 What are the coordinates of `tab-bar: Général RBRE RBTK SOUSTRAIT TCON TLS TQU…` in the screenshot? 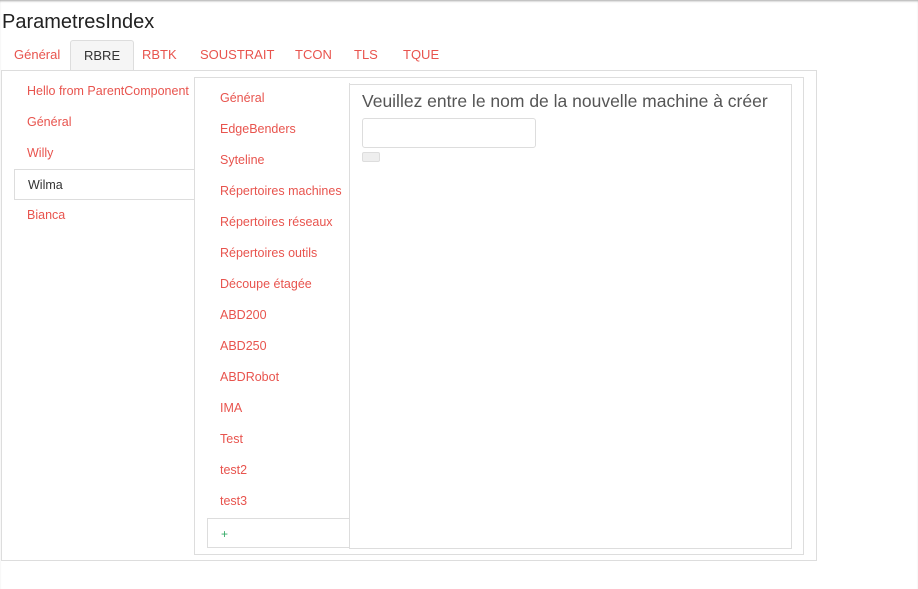 It's located at (459, 56).